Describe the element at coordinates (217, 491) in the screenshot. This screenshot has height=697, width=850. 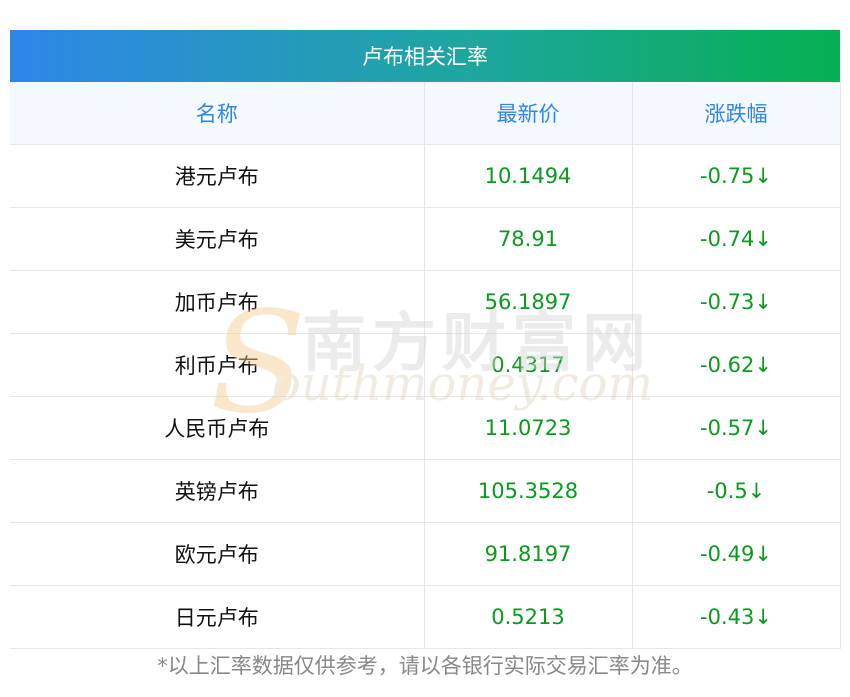
I see `currency-name: 英镑卢布` at that location.